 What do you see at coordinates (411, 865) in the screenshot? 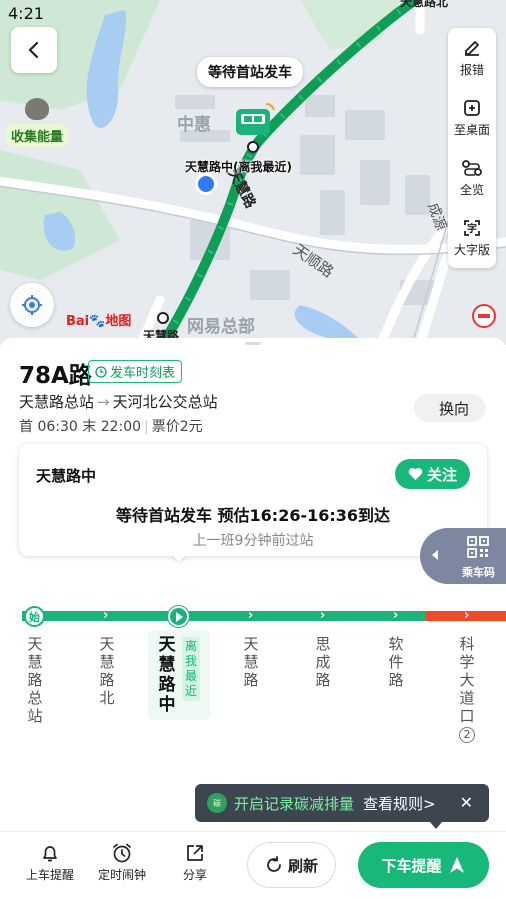
I see `alight-alert-label: 下车提醒` at bounding box center [411, 865].